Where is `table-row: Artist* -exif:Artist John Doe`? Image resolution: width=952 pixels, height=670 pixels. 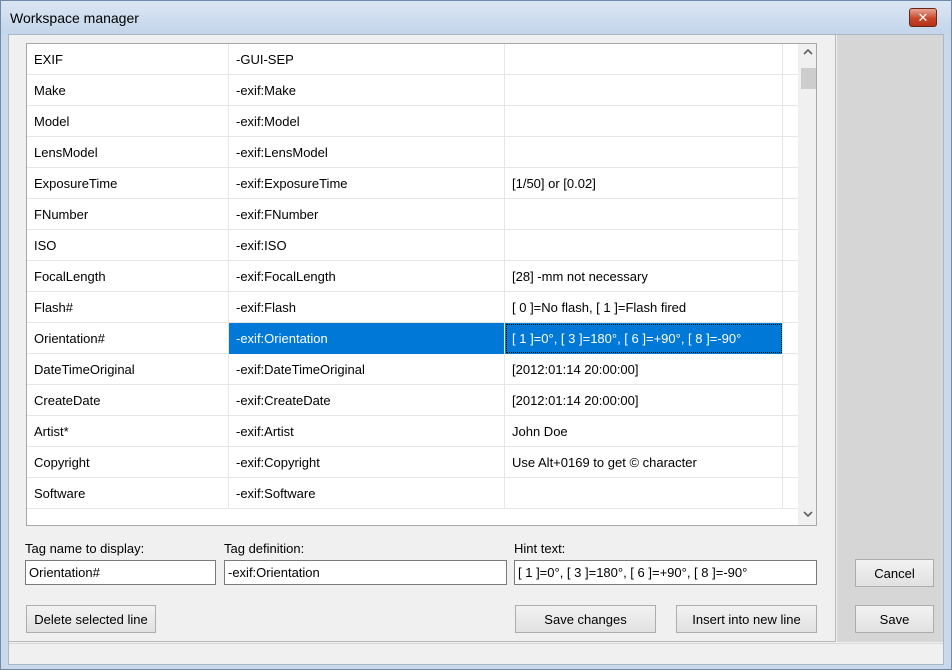 table-row: Artist* -exif:Artist John Doe is located at coordinates (412, 431).